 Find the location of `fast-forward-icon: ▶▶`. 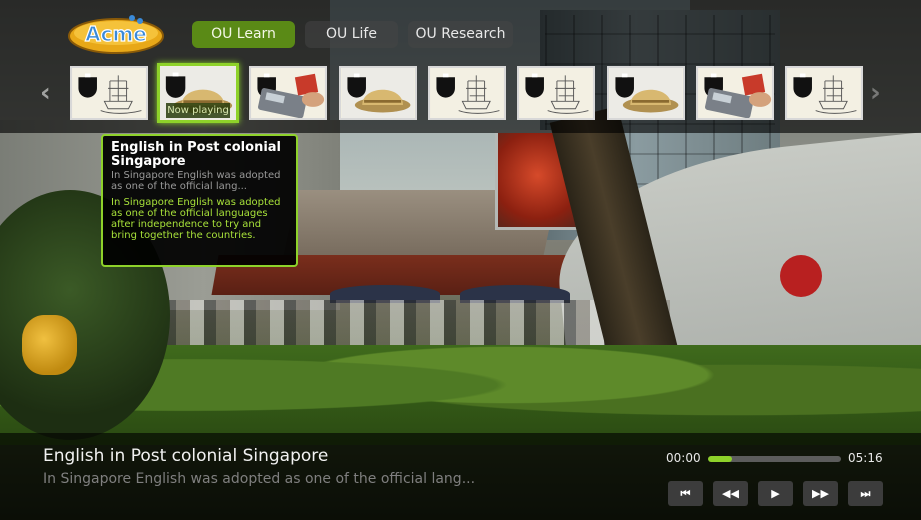

fast-forward-icon: ▶▶ is located at coordinates (820, 493).